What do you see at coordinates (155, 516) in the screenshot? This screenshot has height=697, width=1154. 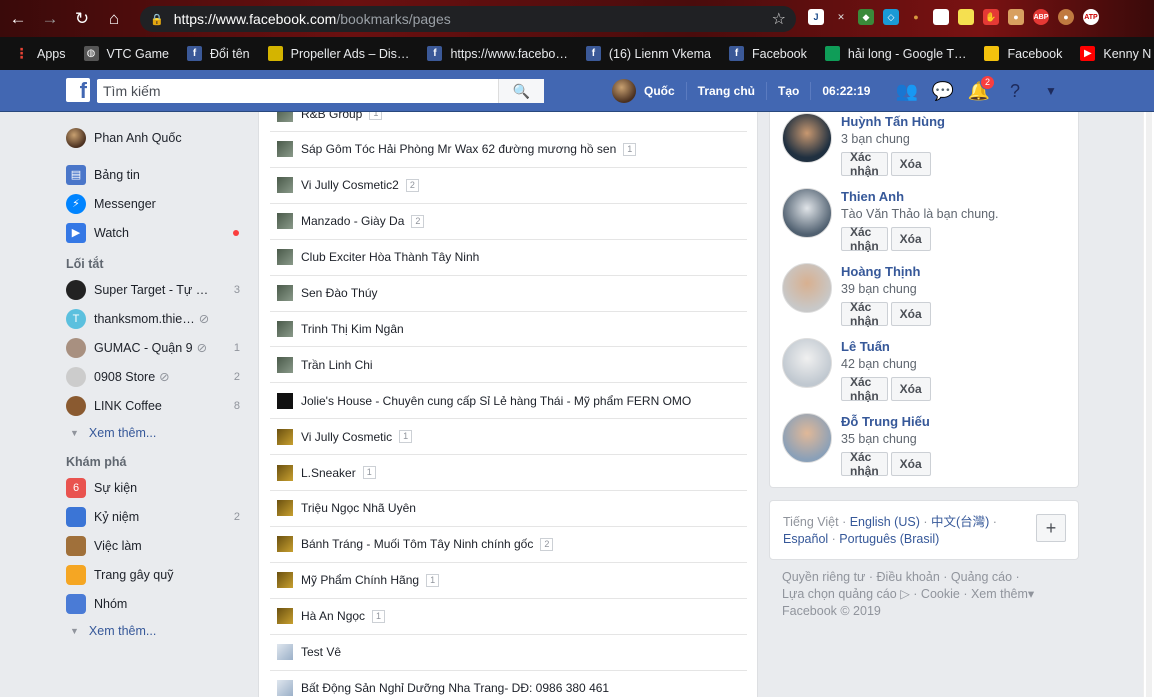 I see `explore-item: Kỷ niệm 2` at bounding box center [155, 516].